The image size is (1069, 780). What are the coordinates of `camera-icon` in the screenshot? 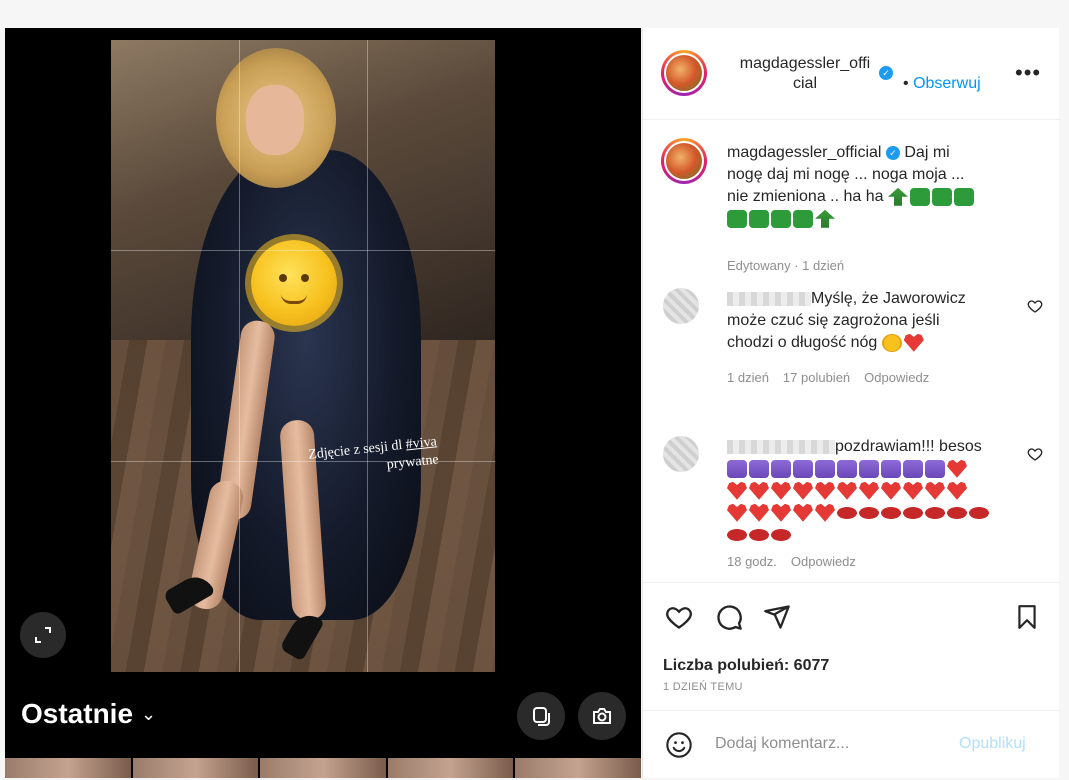 It's located at (602, 716).